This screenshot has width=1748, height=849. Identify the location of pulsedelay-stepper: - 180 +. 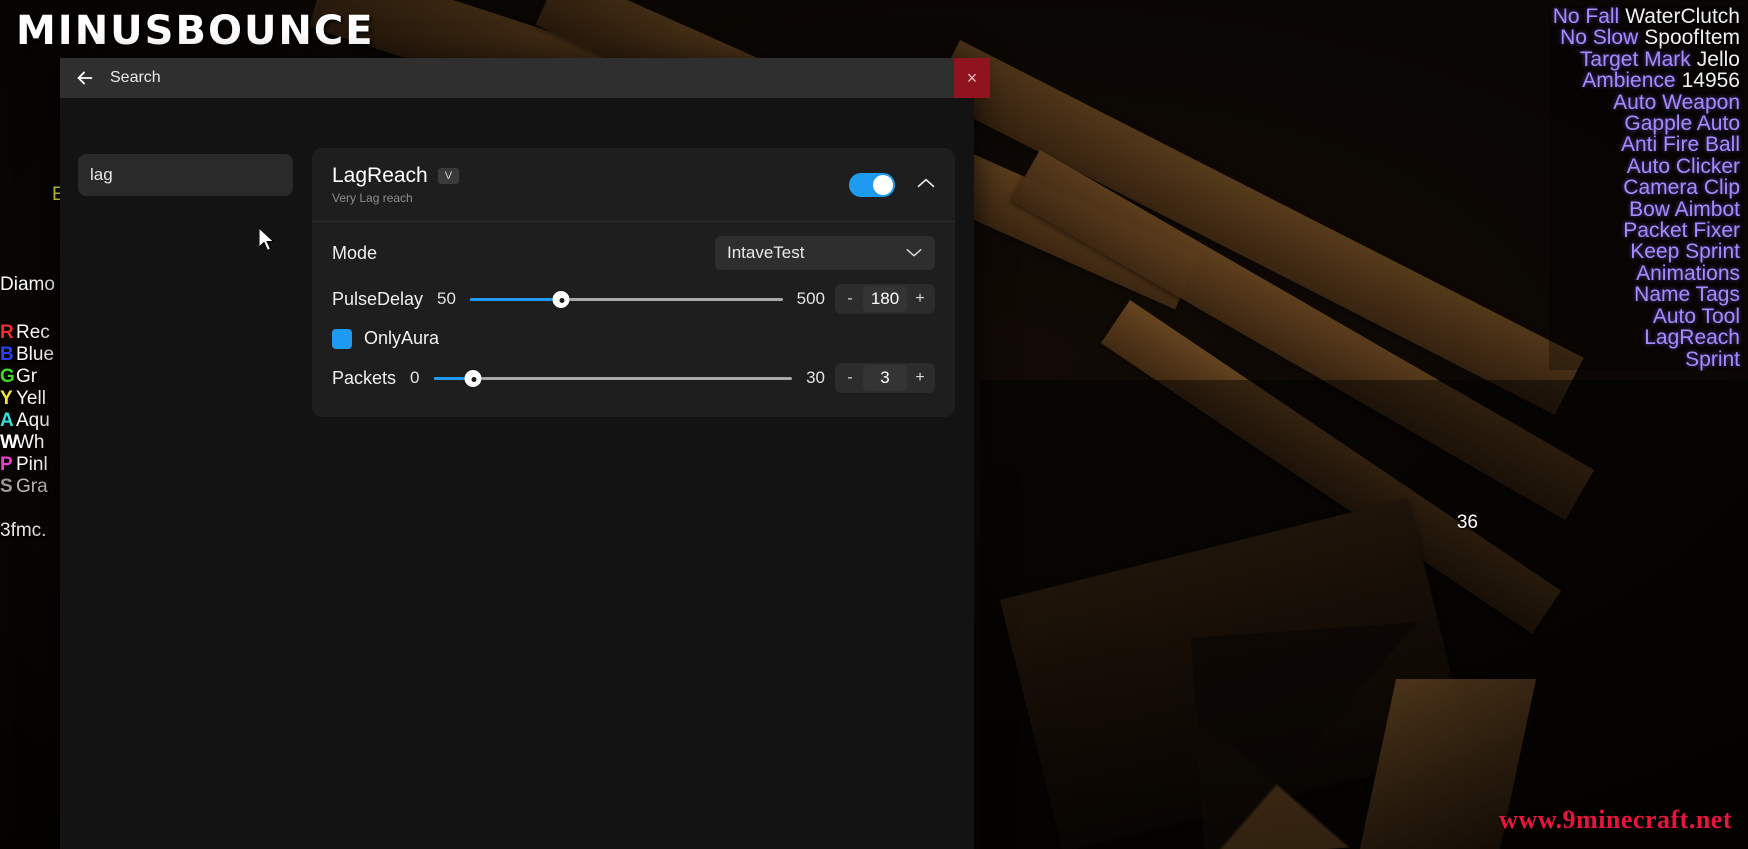
(885, 299).